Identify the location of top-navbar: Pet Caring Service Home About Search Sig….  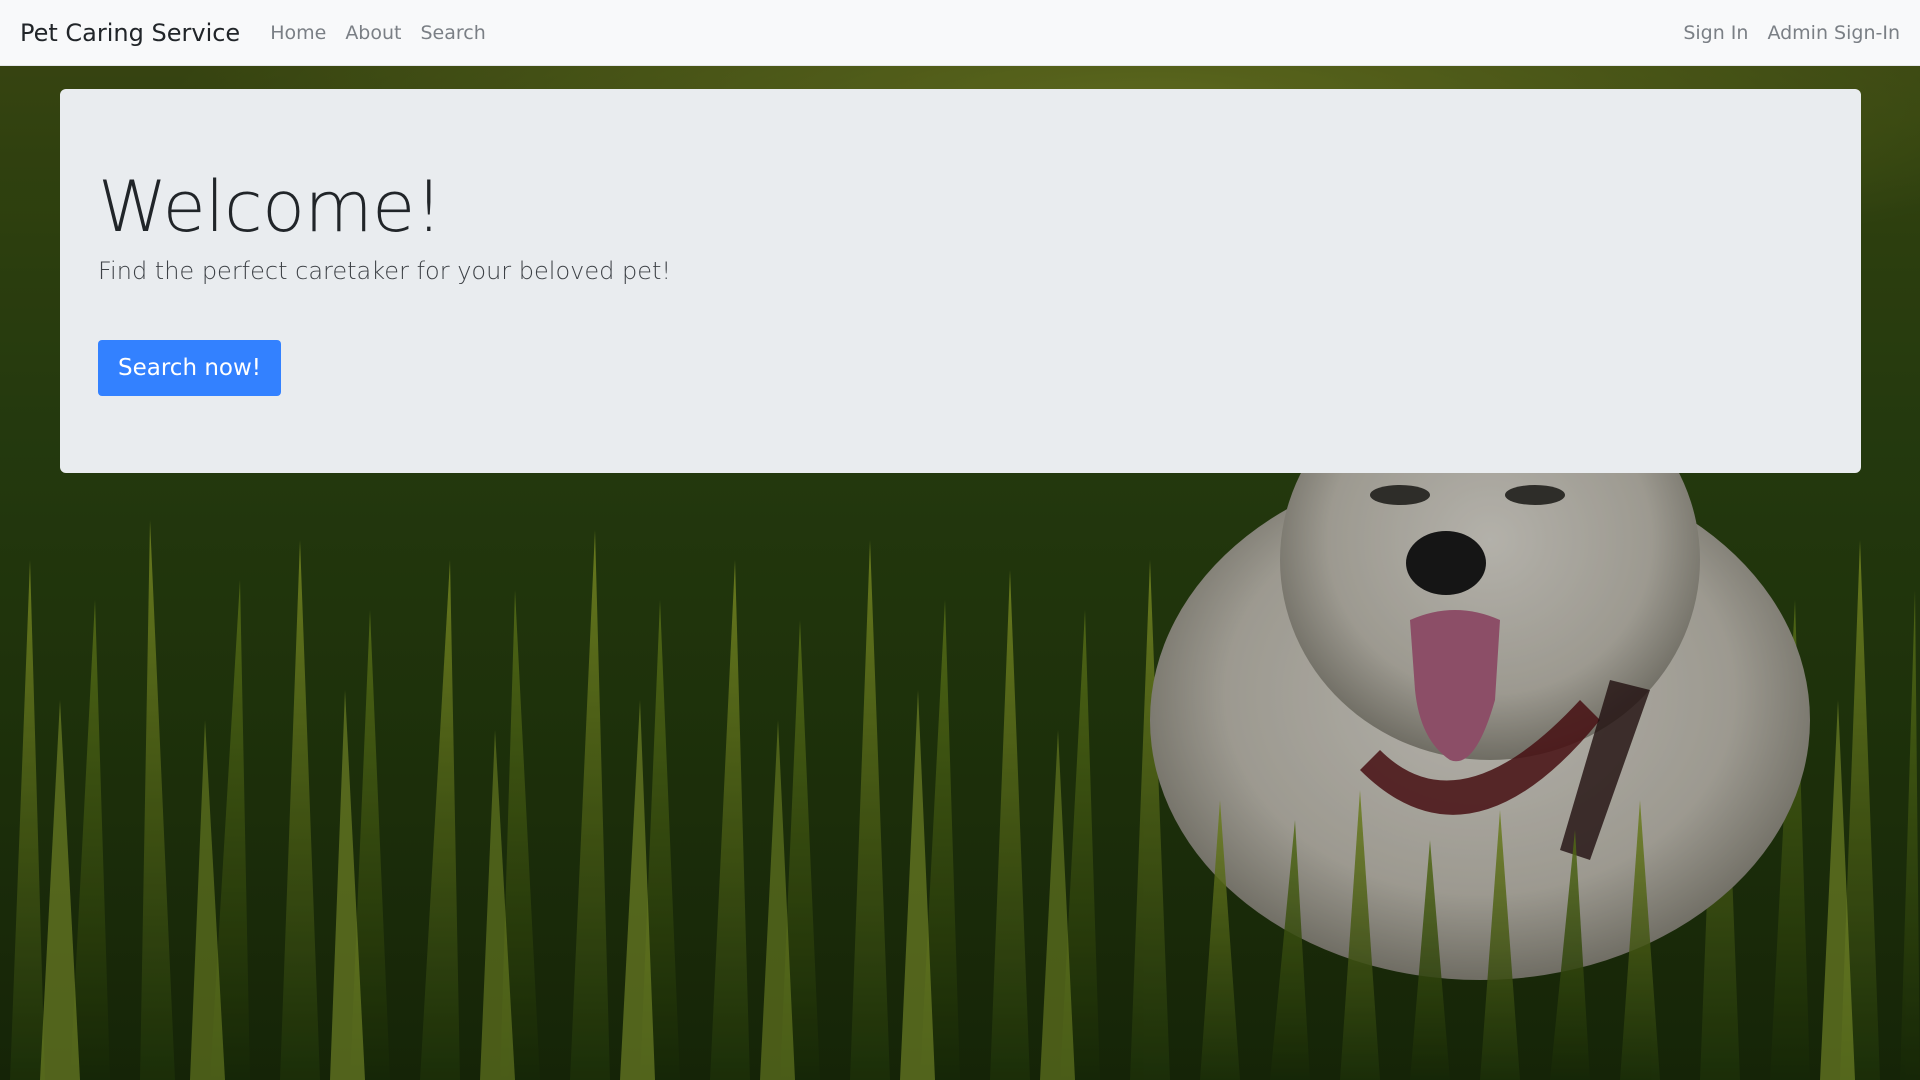
(960, 33).